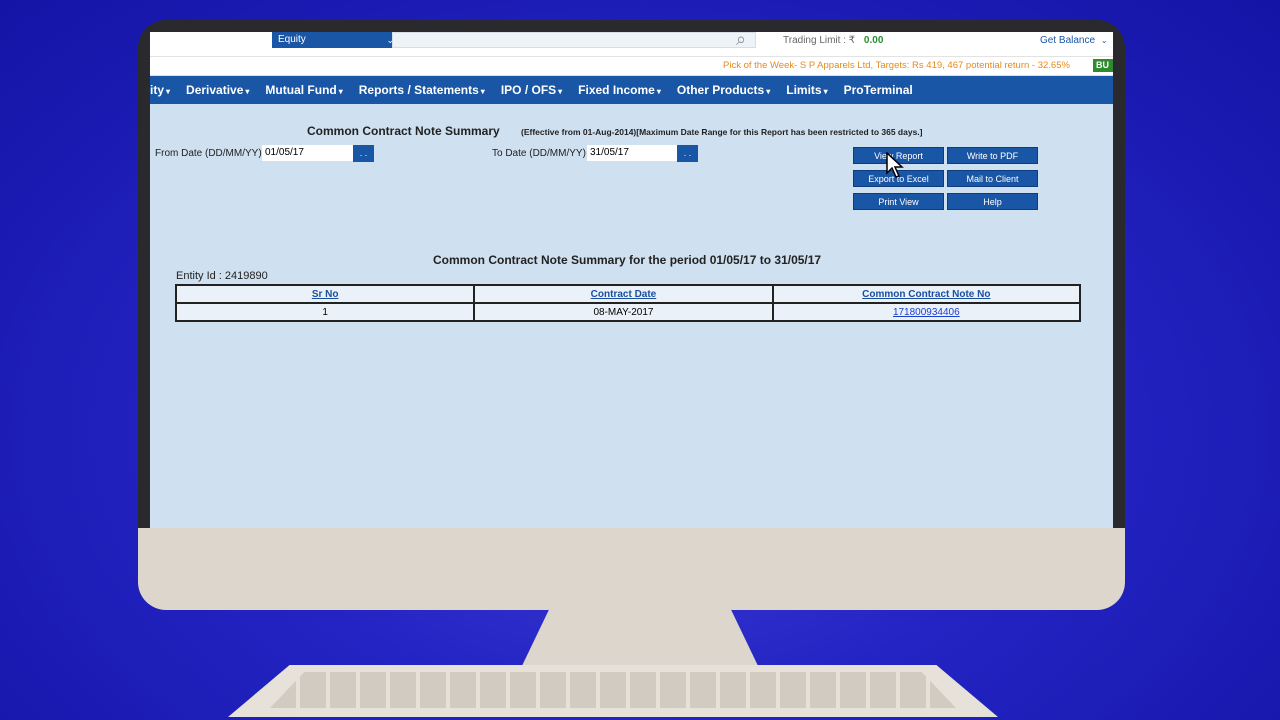 This screenshot has width=1280, height=720. Describe the element at coordinates (814, 40) in the screenshot. I see `trading-limit-label: Trading Limit :` at that location.